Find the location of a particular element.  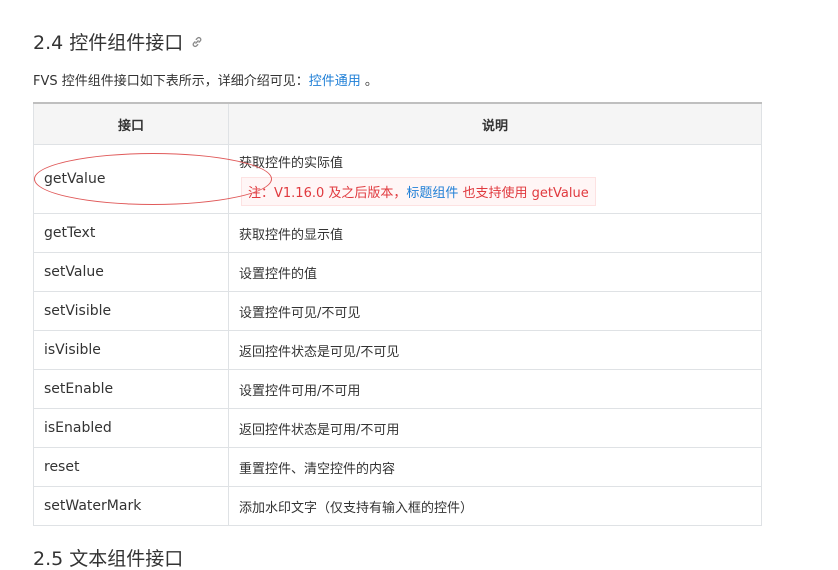

note-prefix: 注：V1.16.0 及之后版本， is located at coordinates (327, 193).